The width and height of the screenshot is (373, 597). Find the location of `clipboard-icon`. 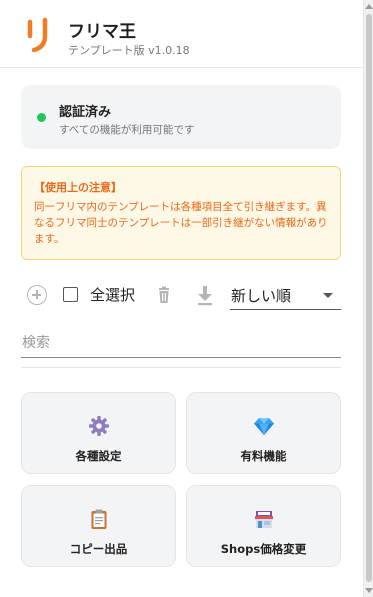

clipboard-icon is located at coordinates (99, 519).